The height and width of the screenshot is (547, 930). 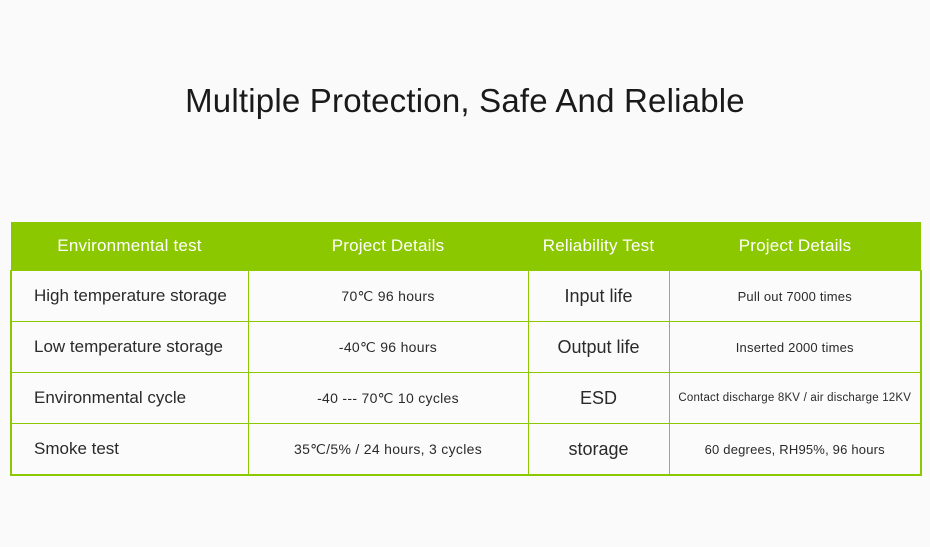 What do you see at coordinates (795, 347) in the screenshot?
I see `cell-reliability-details: Inserted 2000 times` at bounding box center [795, 347].